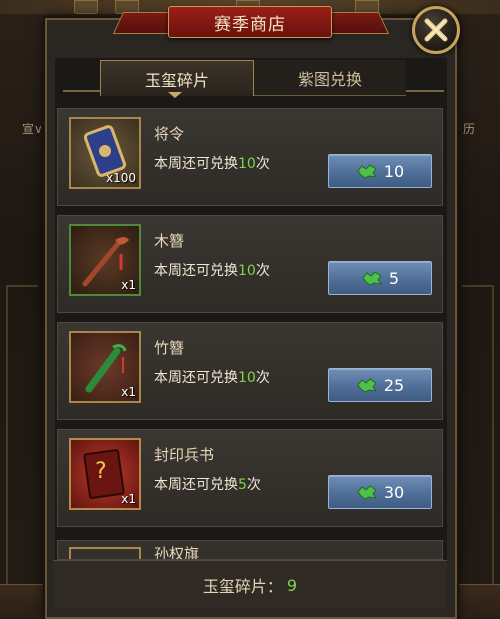  Describe the element at coordinates (425, 91) in the screenshot. I see `tab-divider-right` at that location.